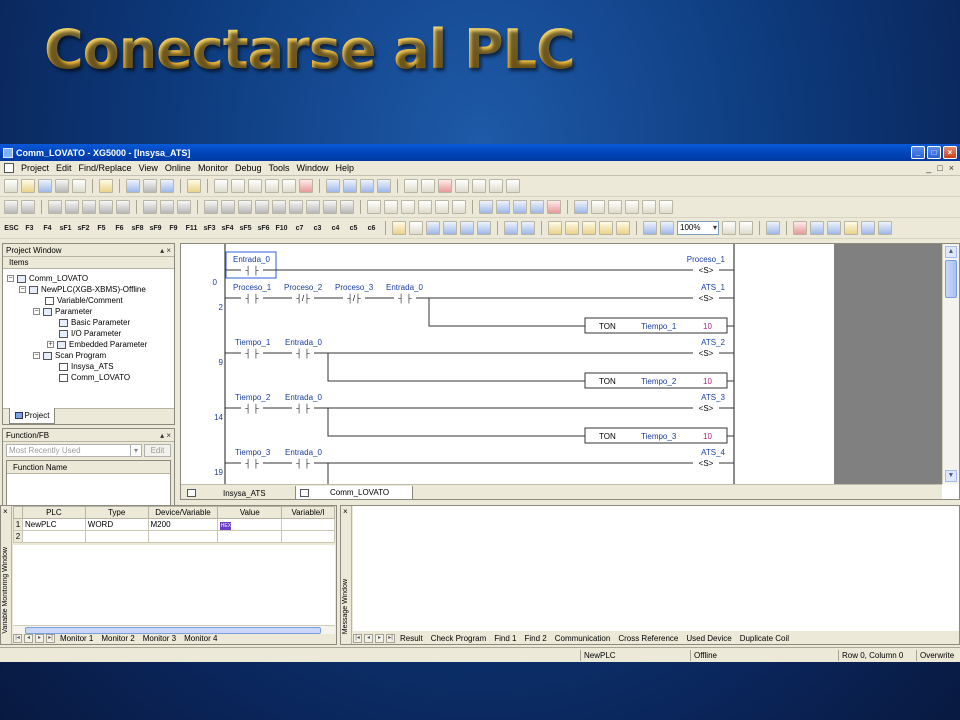  I want to click on page-2-icon, so click(572, 228).